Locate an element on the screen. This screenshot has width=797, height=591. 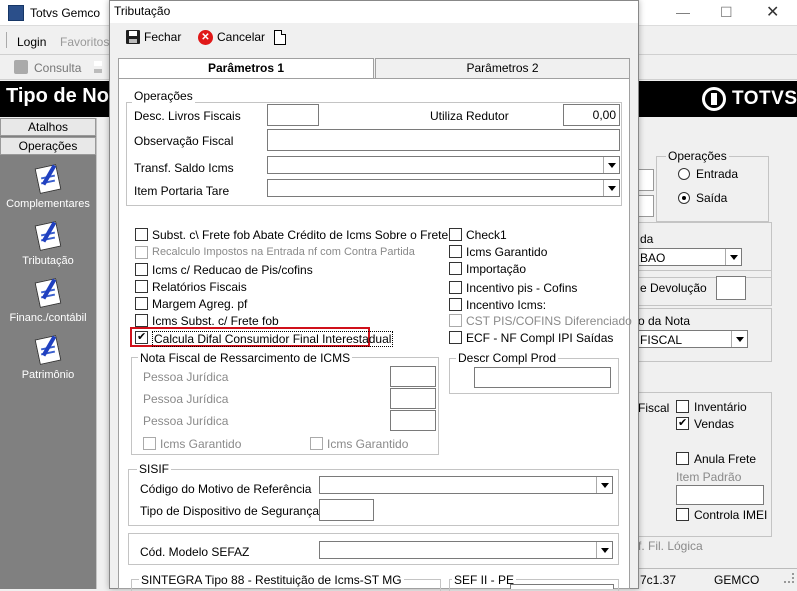
check-subst-frete-fob is located at coordinates (141, 234).